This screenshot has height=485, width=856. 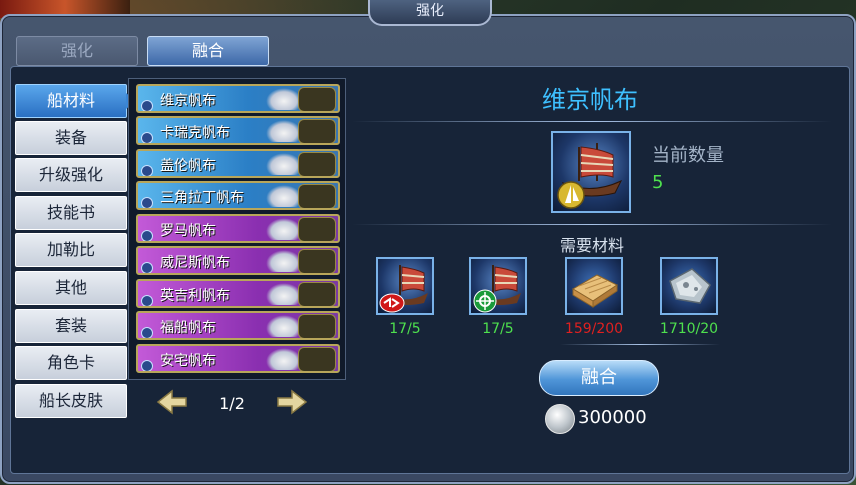 What do you see at coordinates (71, 401) in the screenshot?
I see `category-captain-skins: 船长皮肤` at bounding box center [71, 401].